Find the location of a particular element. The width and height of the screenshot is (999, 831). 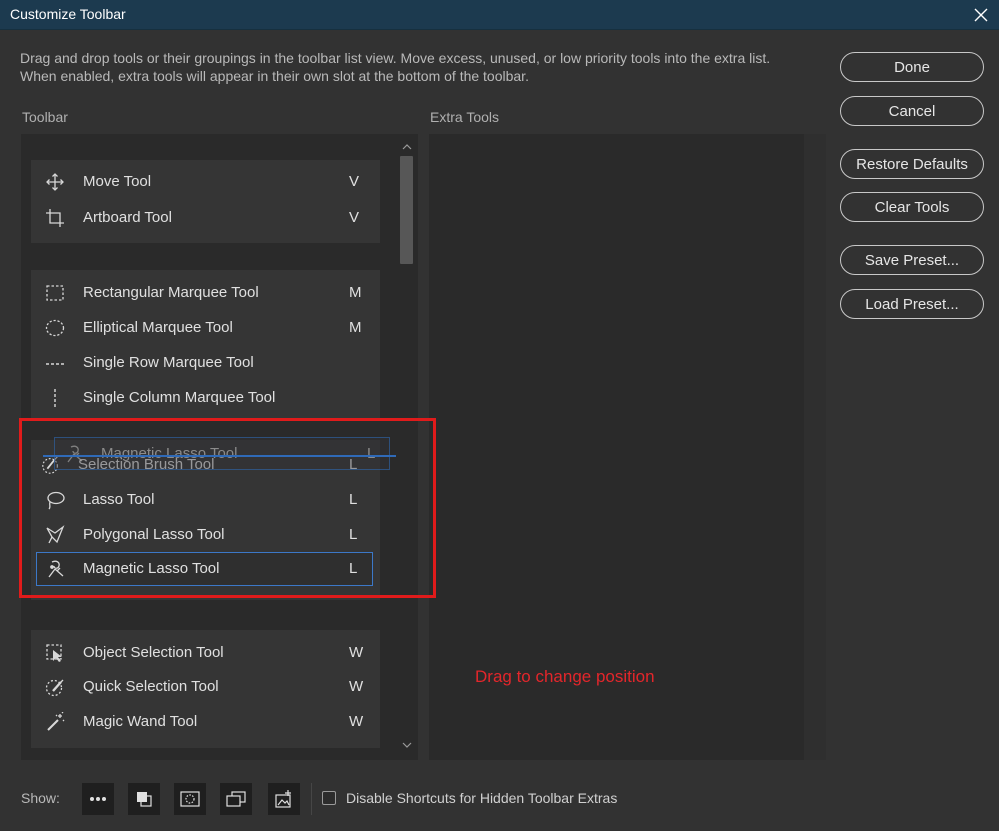

tool-row-elliptical-marquee: Elliptical Marquee Tool M is located at coordinates (205, 328).